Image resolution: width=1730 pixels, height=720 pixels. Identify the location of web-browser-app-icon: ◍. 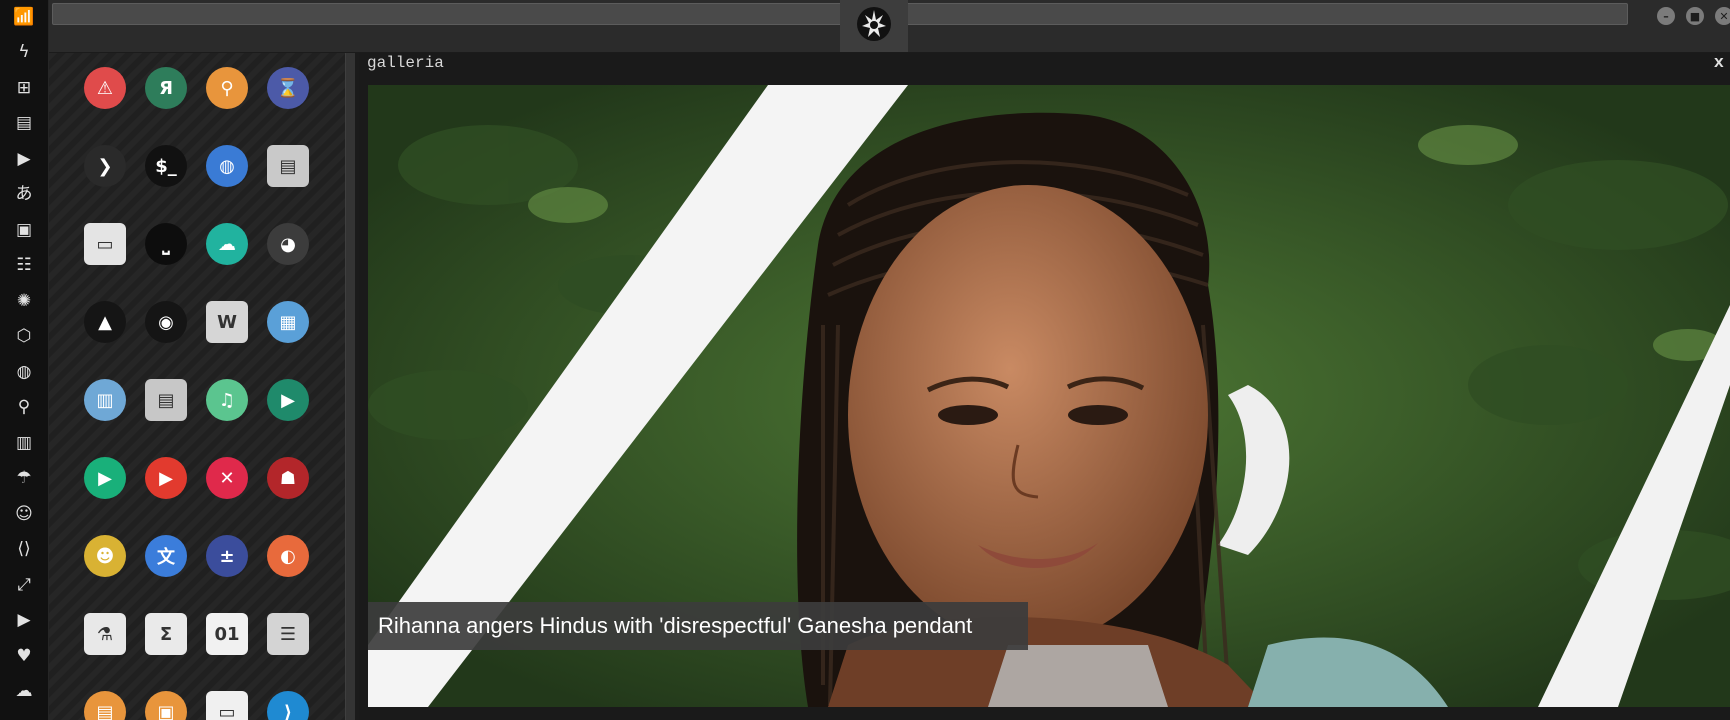
(227, 166).